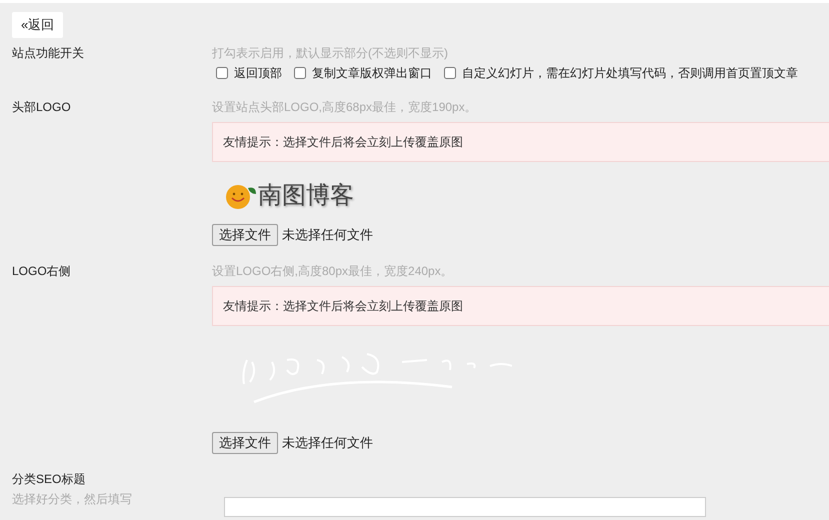 The height and width of the screenshot is (520, 829). What do you see at coordinates (72, 499) in the screenshot?
I see `field-hint: 选择好分类，然后填写` at bounding box center [72, 499].